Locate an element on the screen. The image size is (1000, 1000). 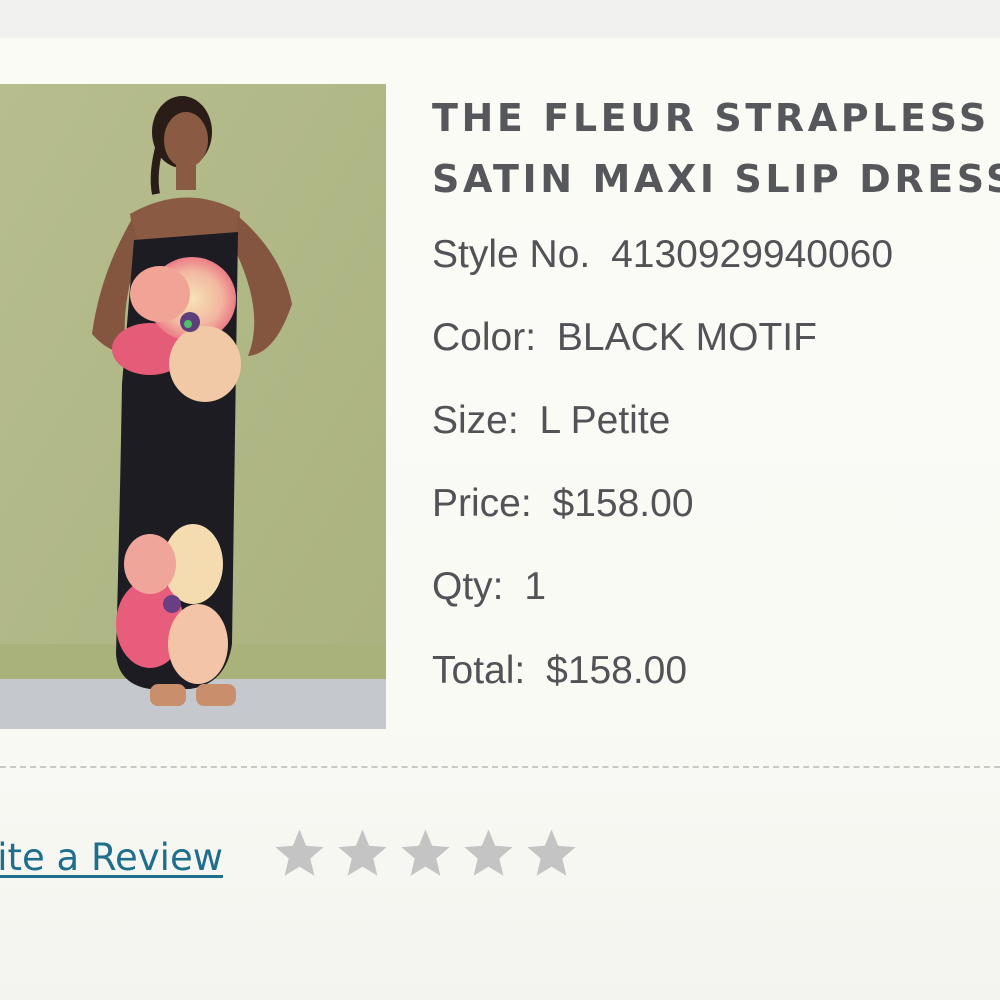
product-title-line-2: SATIN MAXI SLIP DRESS is located at coordinates (716, 179).